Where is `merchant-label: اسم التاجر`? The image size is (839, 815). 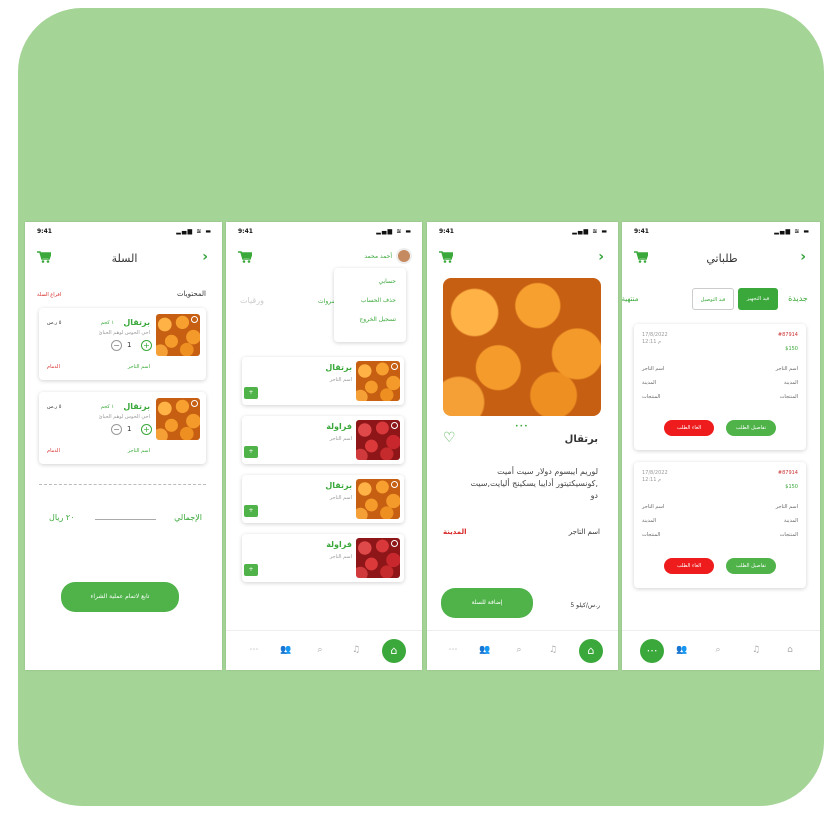
merchant-label: اسم التاجر is located at coordinates (584, 532).